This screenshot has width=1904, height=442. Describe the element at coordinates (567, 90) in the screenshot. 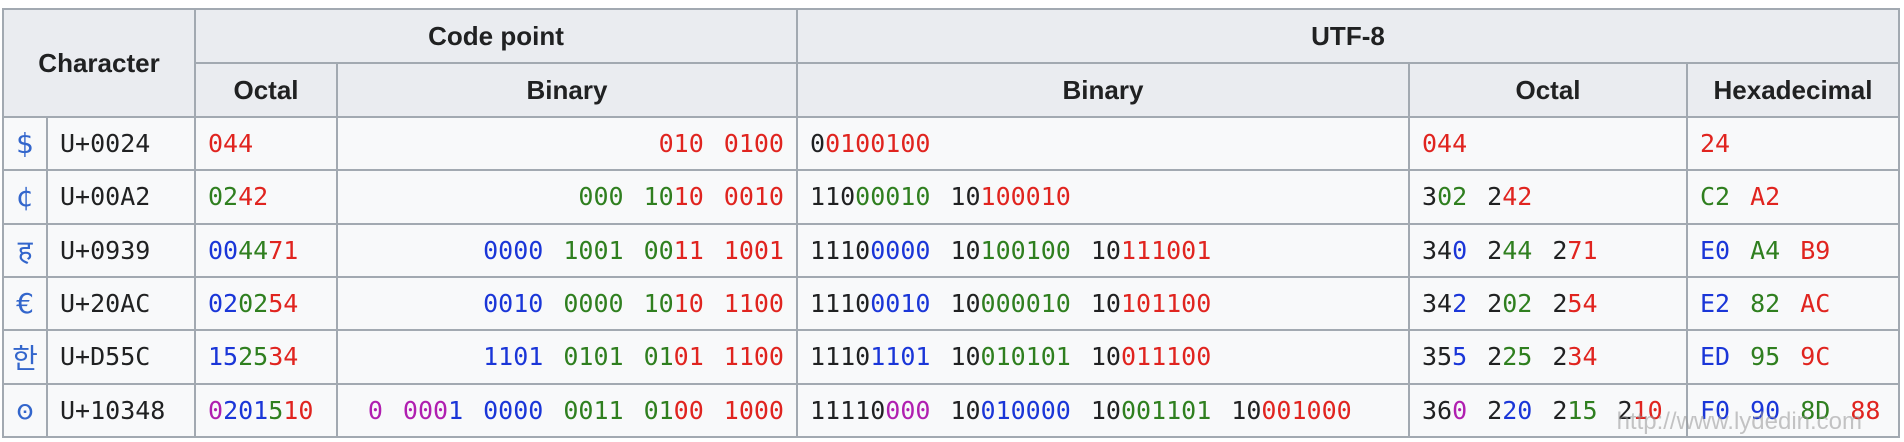

I see `header-binary: Binary` at that location.